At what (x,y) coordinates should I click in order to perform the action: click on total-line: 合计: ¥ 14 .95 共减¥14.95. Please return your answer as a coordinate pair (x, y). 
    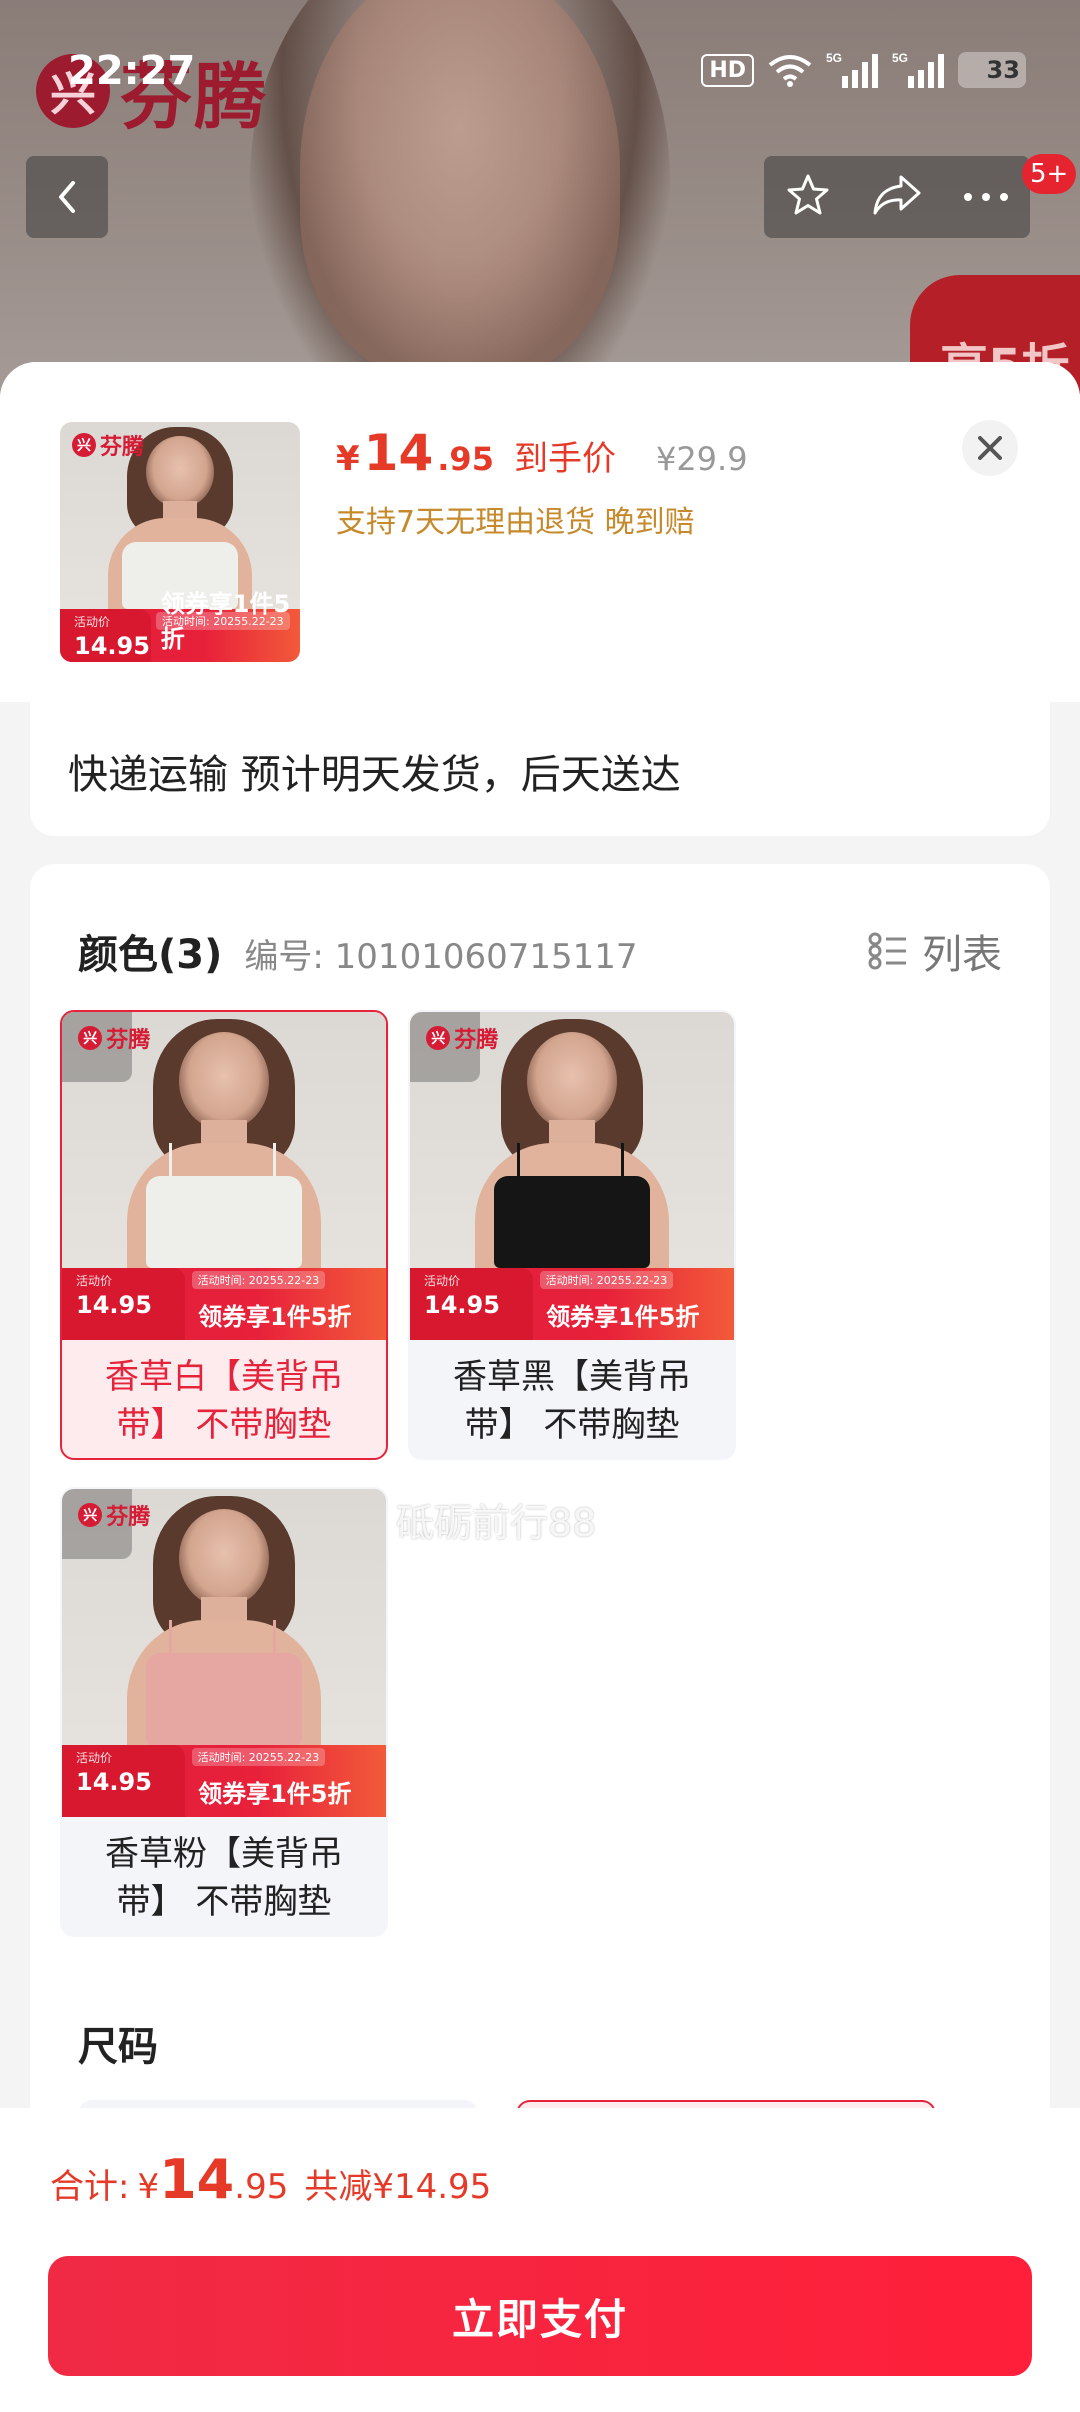
    Looking at the image, I should click on (270, 2179).